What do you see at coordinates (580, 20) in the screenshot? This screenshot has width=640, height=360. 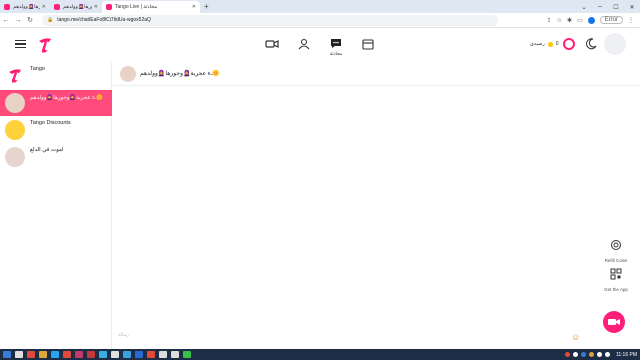 I see `sidebar-icon: ▭` at bounding box center [580, 20].